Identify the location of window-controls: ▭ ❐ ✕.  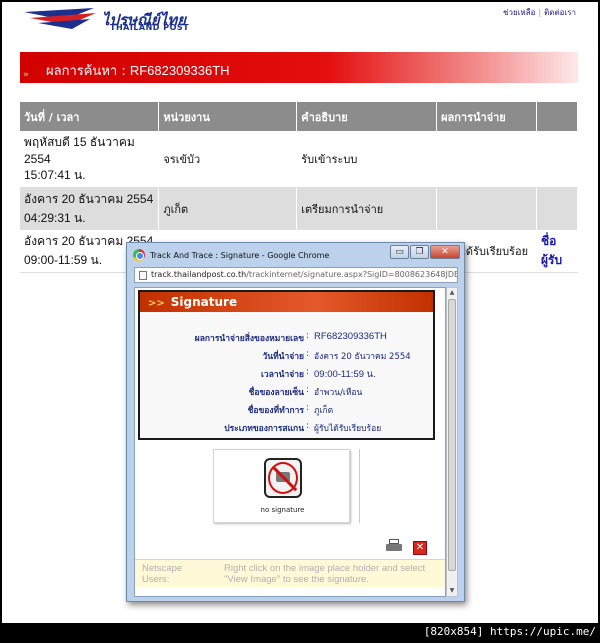
(425, 252).